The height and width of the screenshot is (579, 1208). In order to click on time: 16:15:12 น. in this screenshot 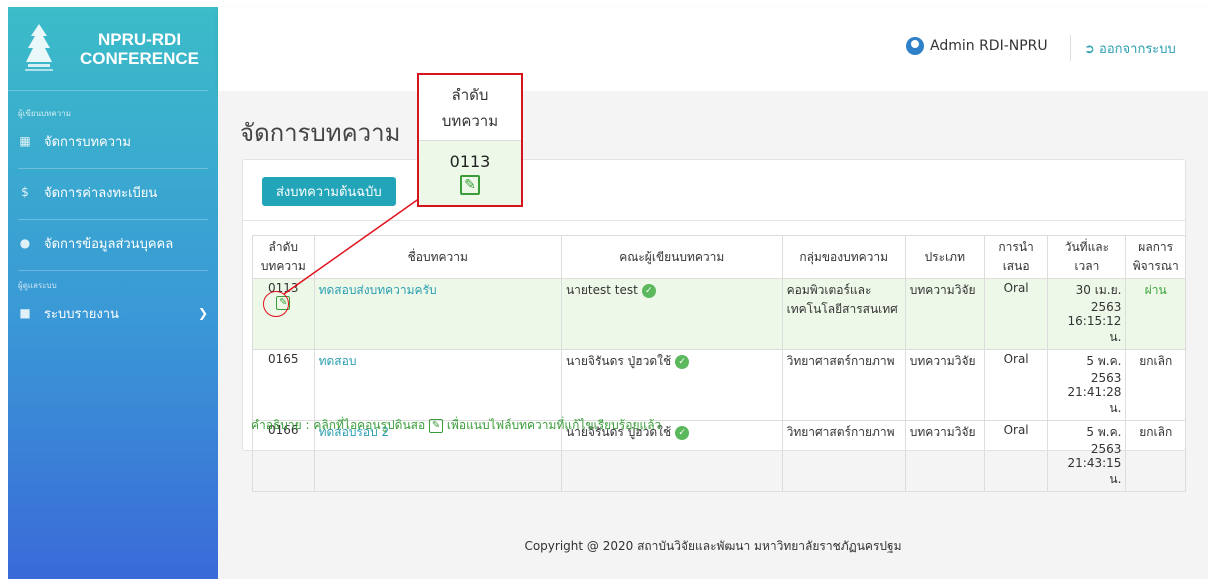, I will do `click(1094, 329)`.